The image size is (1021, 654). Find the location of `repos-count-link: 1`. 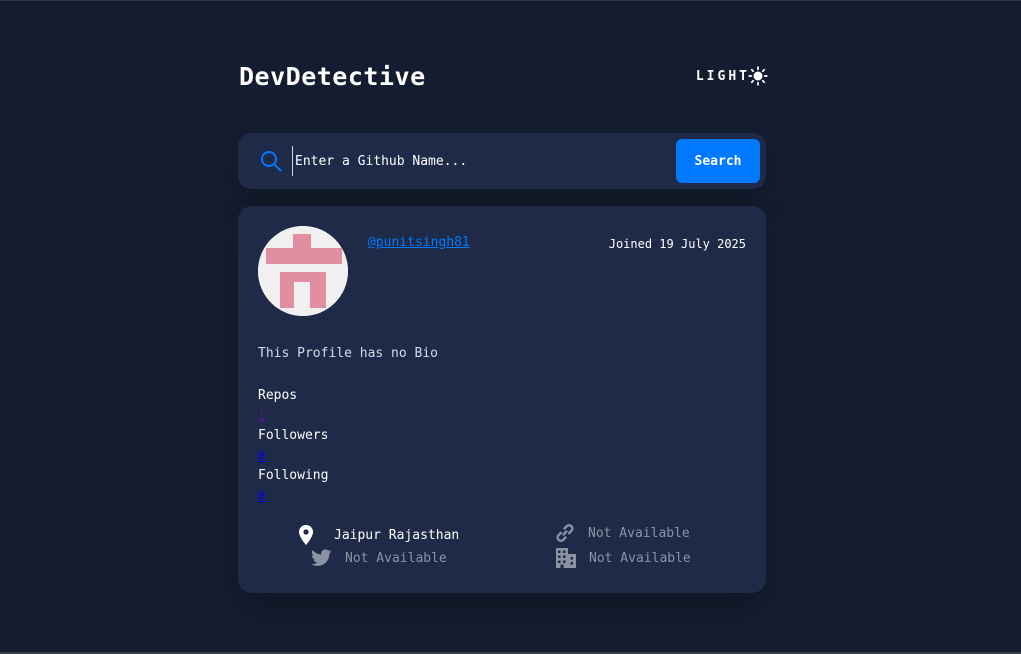

repos-count-link: 1 is located at coordinates (293, 416).